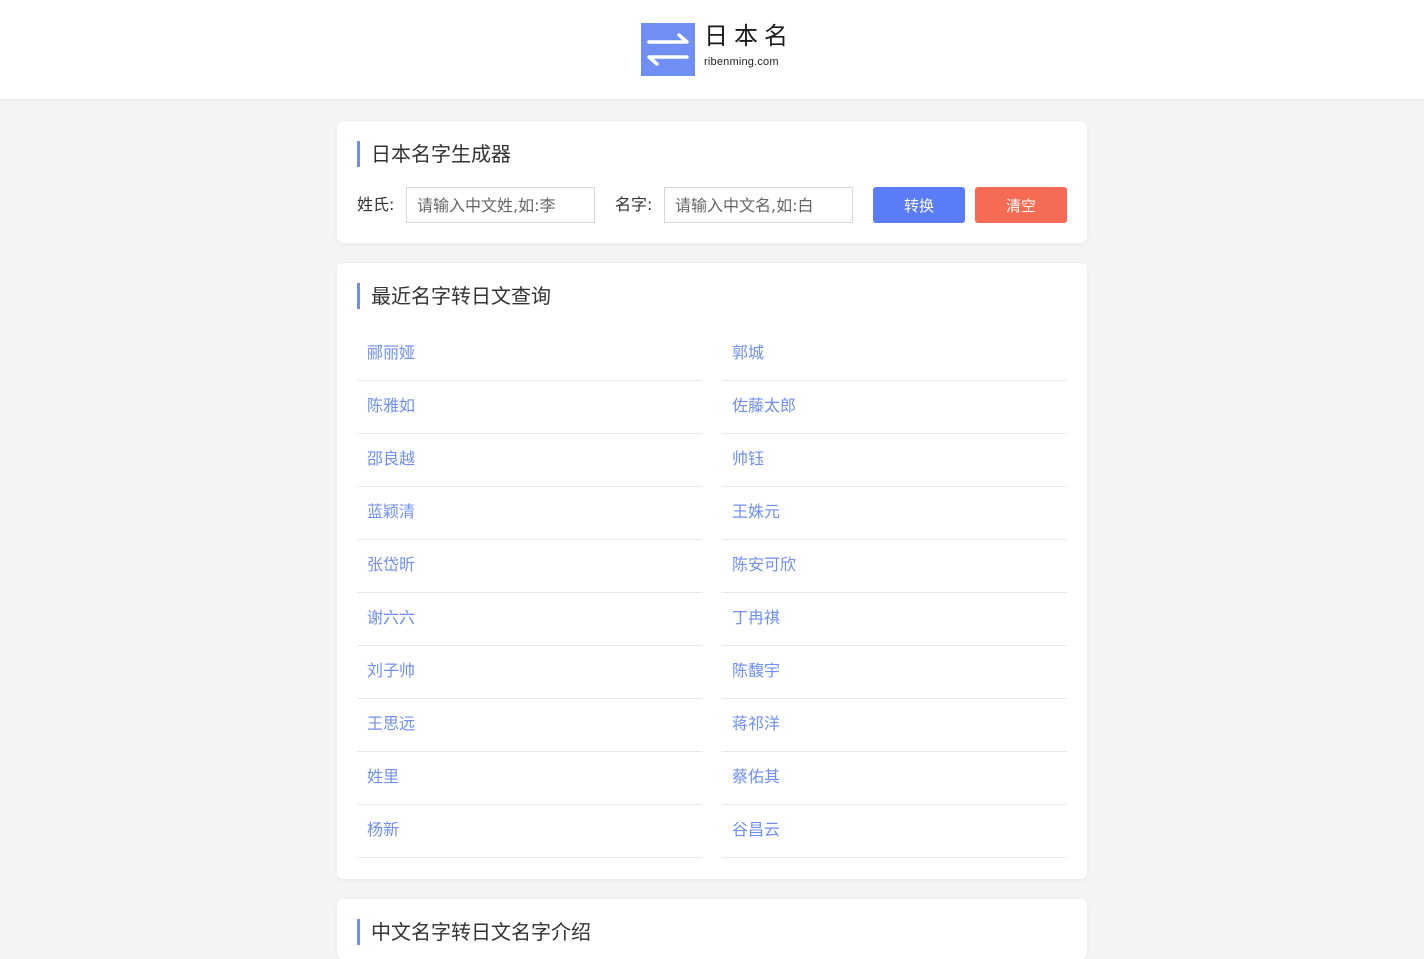 The height and width of the screenshot is (959, 1424). I want to click on recent-name-link: 帅钰, so click(894, 460).